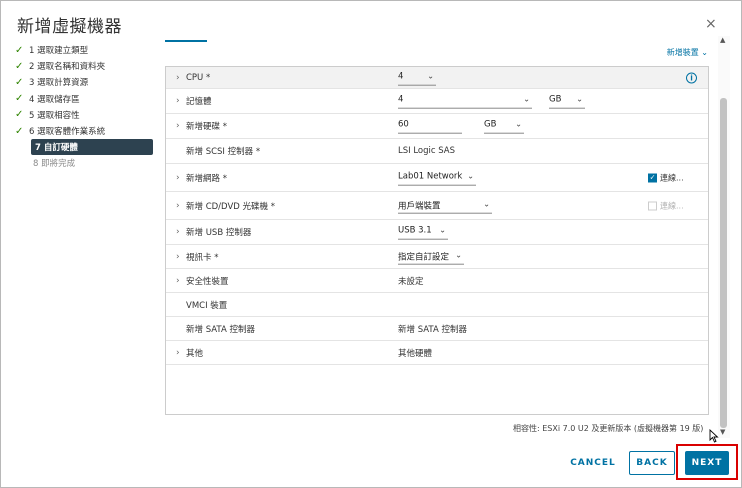  Describe the element at coordinates (437, 151) in the screenshot. I see `row-scsi-controller: 新增 SCSI 控制器 * LSI Logic SAS` at that location.